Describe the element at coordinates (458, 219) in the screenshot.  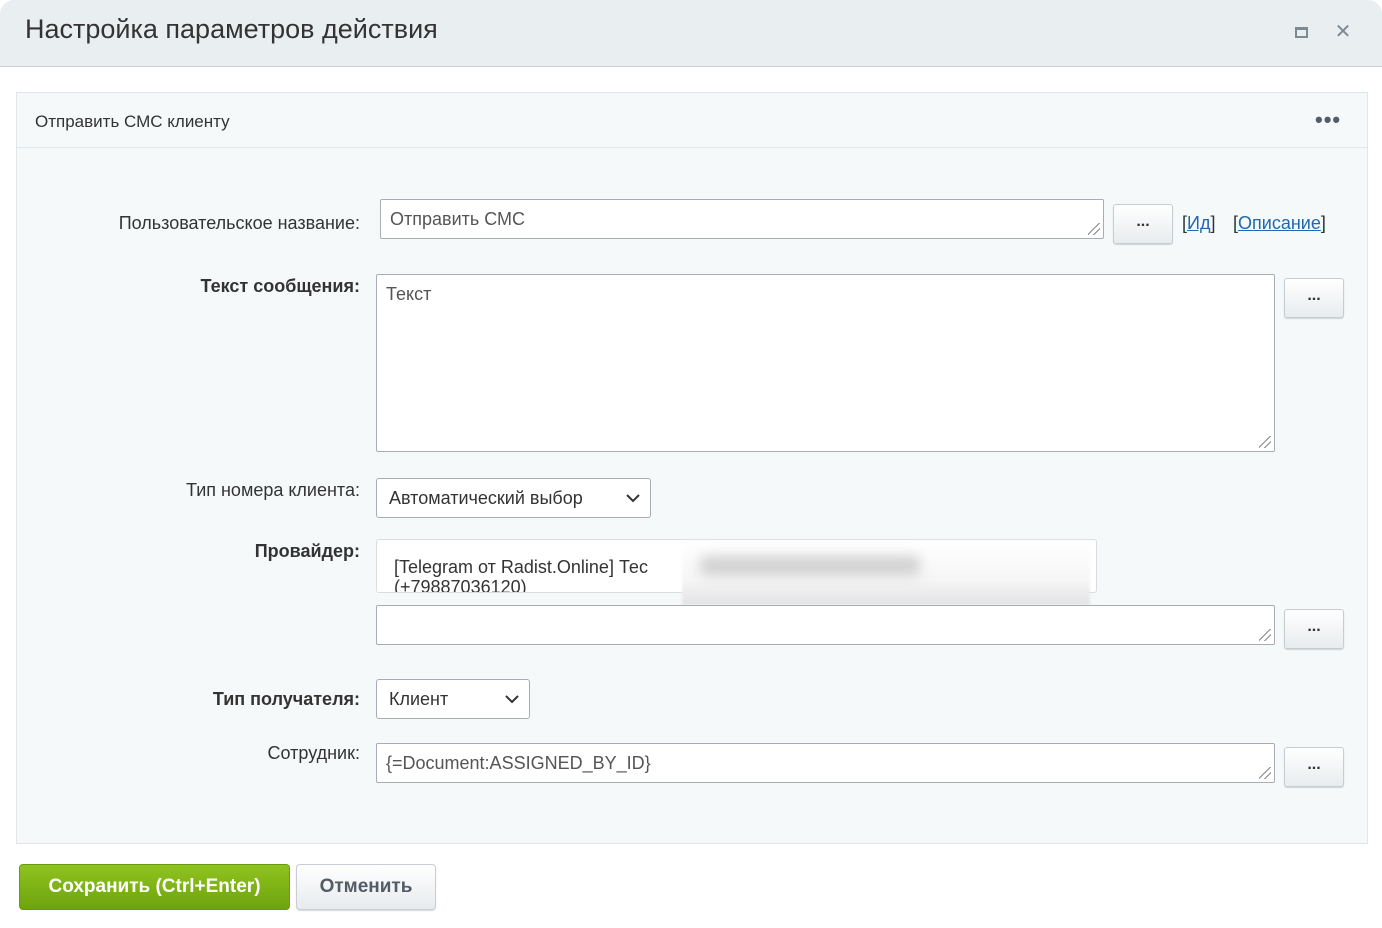
I see `custom-name-value: Отправить СМС` at that location.